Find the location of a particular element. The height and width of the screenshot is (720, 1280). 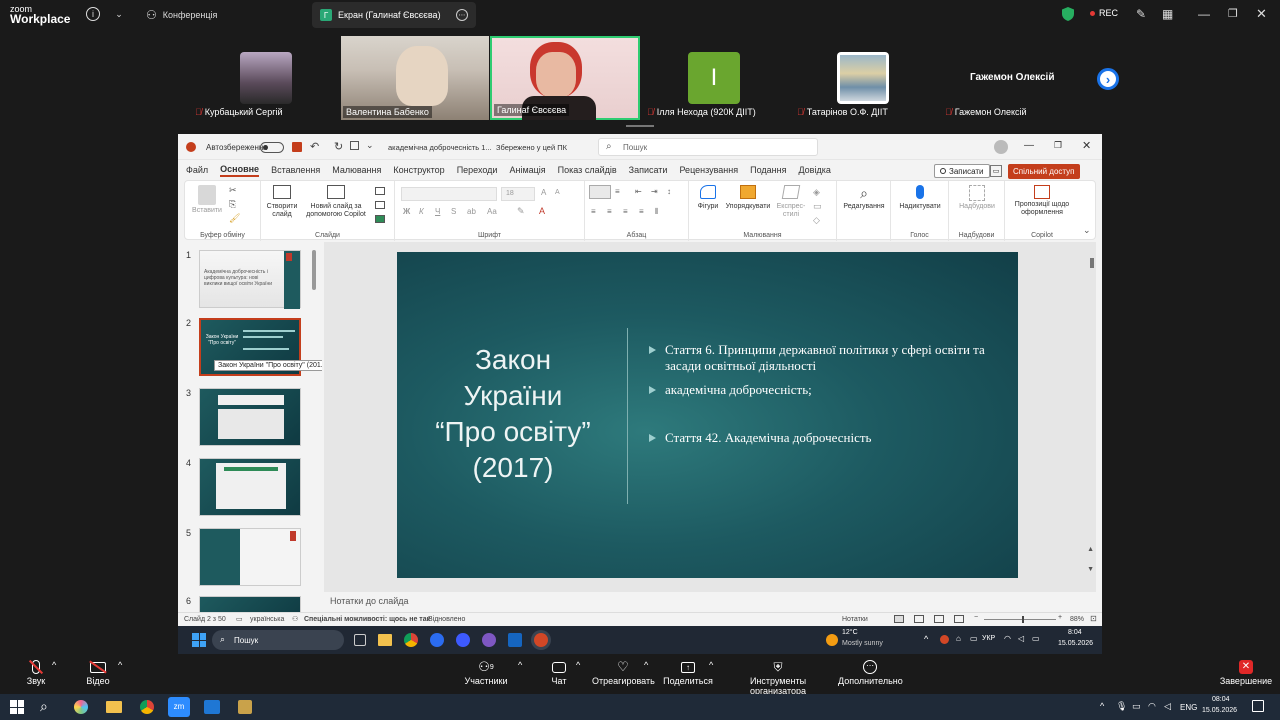

chevron-down-icon: ⌄ is located at coordinates (119, 14).